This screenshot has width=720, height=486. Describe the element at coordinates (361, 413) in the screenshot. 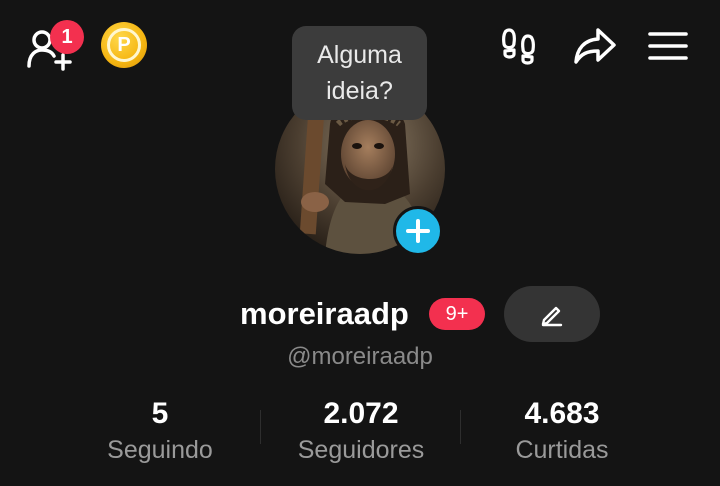

I see `followers-count: 2.072` at that location.